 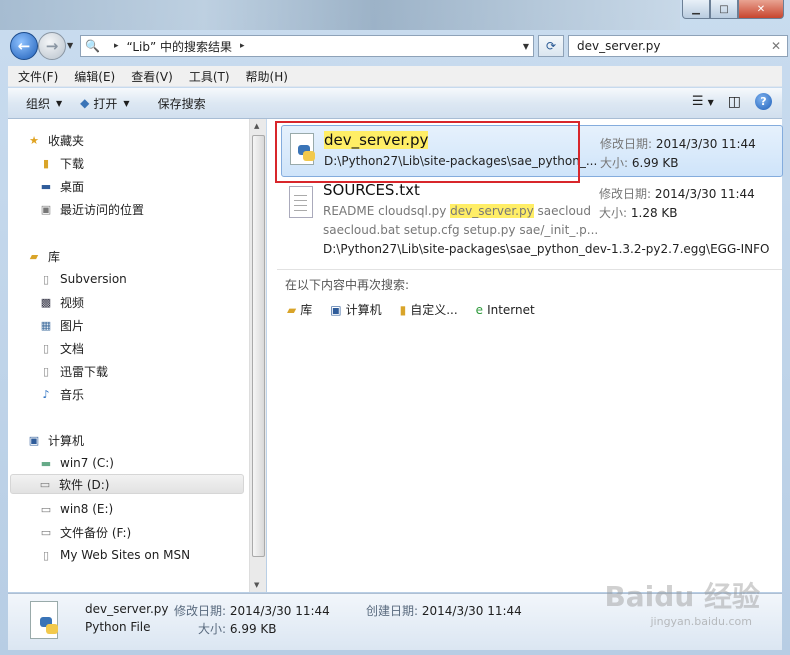 What do you see at coordinates (387, 211) in the screenshot?
I see `snippet-text: README cloudsql.py` at bounding box center [387, 211].